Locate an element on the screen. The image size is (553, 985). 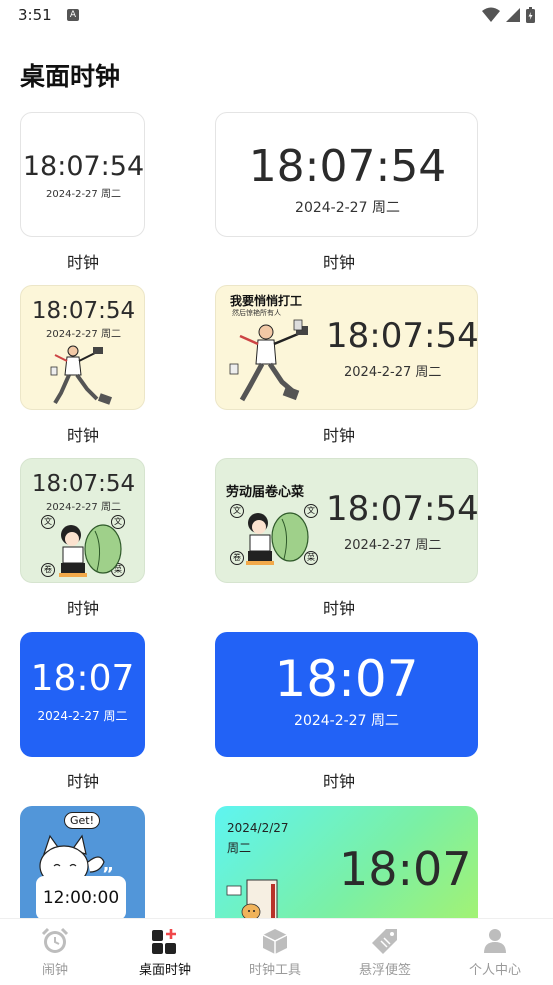
battery-icon is located at coordinates (530, 15).